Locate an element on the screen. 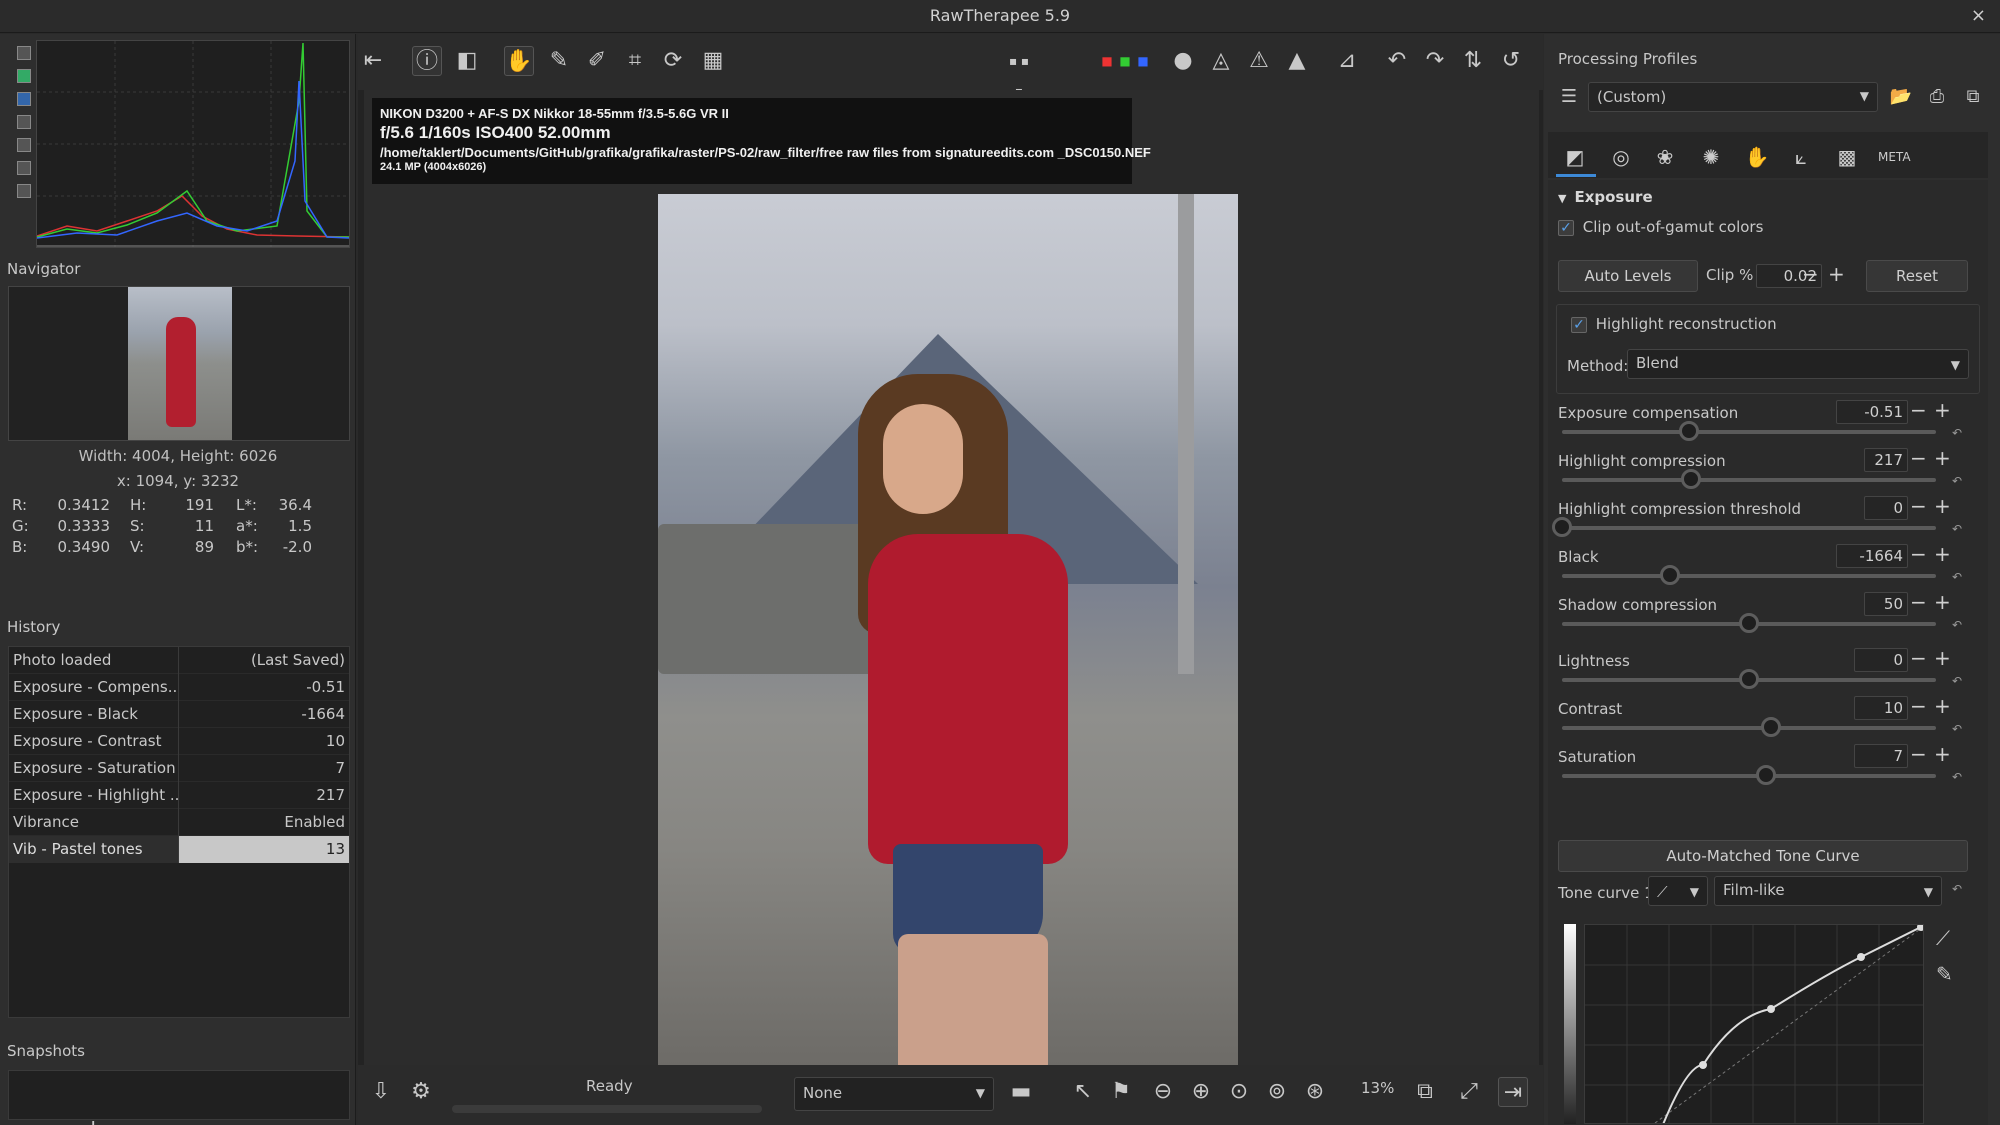  fullscreen-icon: ⤢ is located at coordinates (1469, 1092).